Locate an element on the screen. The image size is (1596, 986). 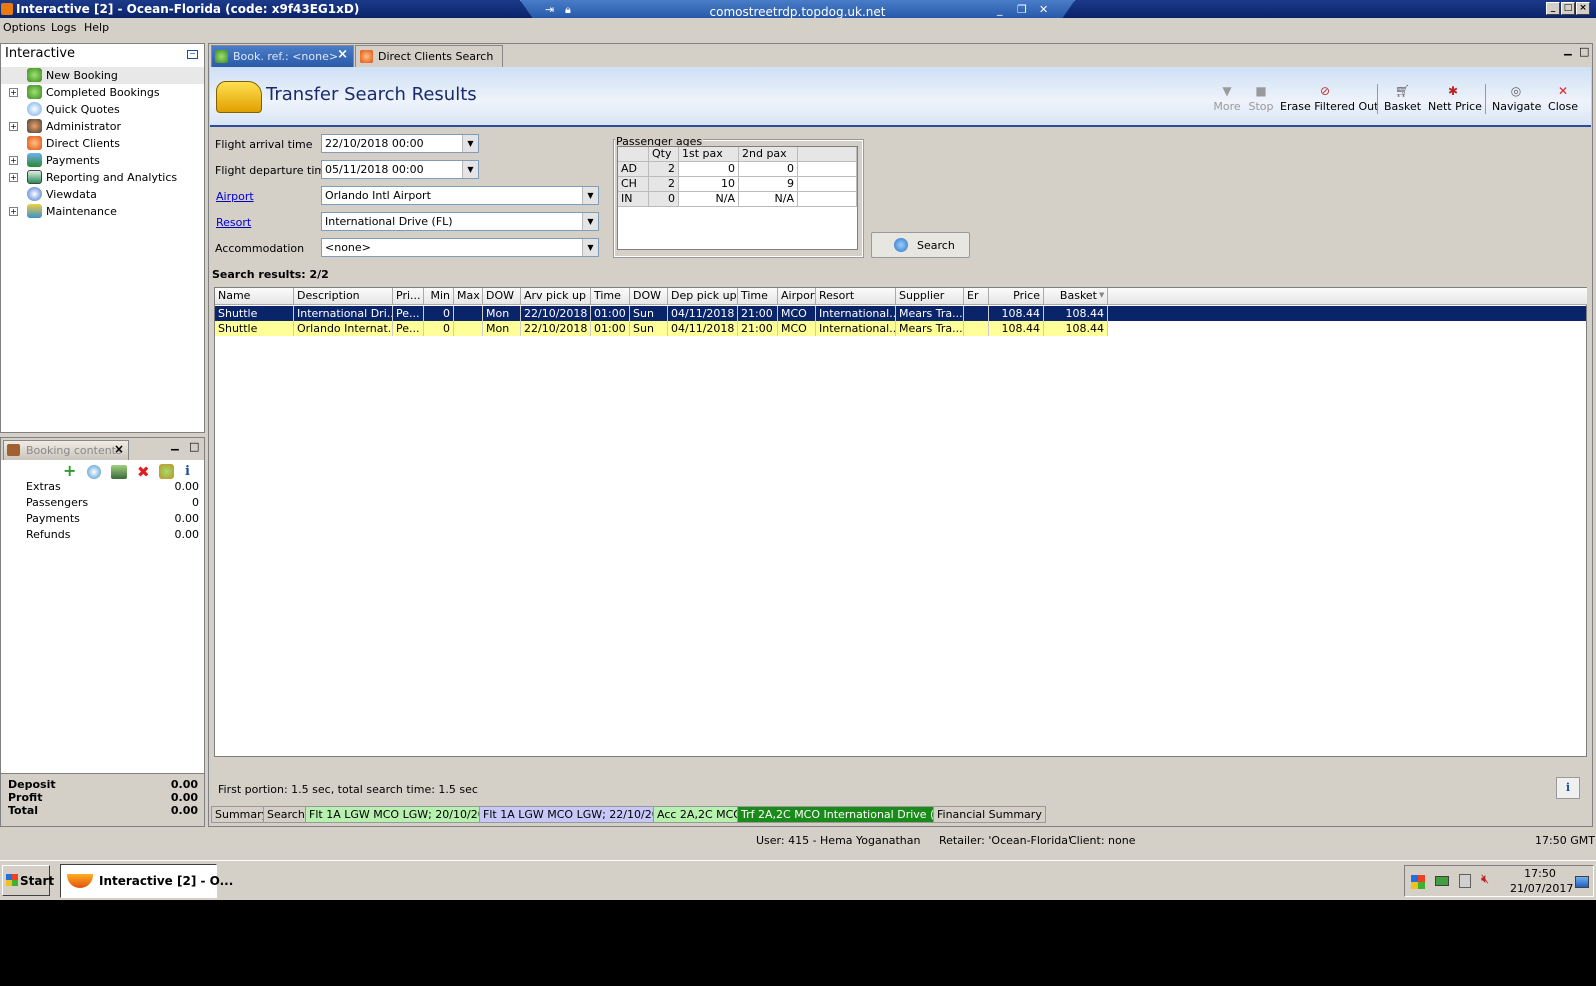
flag-icon is located at coordinates (1418, 882).